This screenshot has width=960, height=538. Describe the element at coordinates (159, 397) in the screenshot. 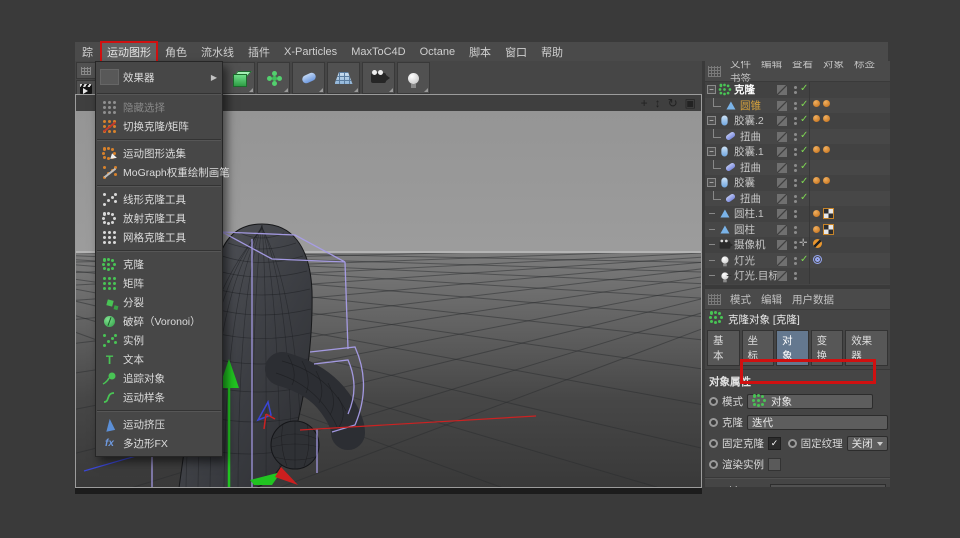

I see `mograph-menu-item-mospline: 运动样条` at that location.